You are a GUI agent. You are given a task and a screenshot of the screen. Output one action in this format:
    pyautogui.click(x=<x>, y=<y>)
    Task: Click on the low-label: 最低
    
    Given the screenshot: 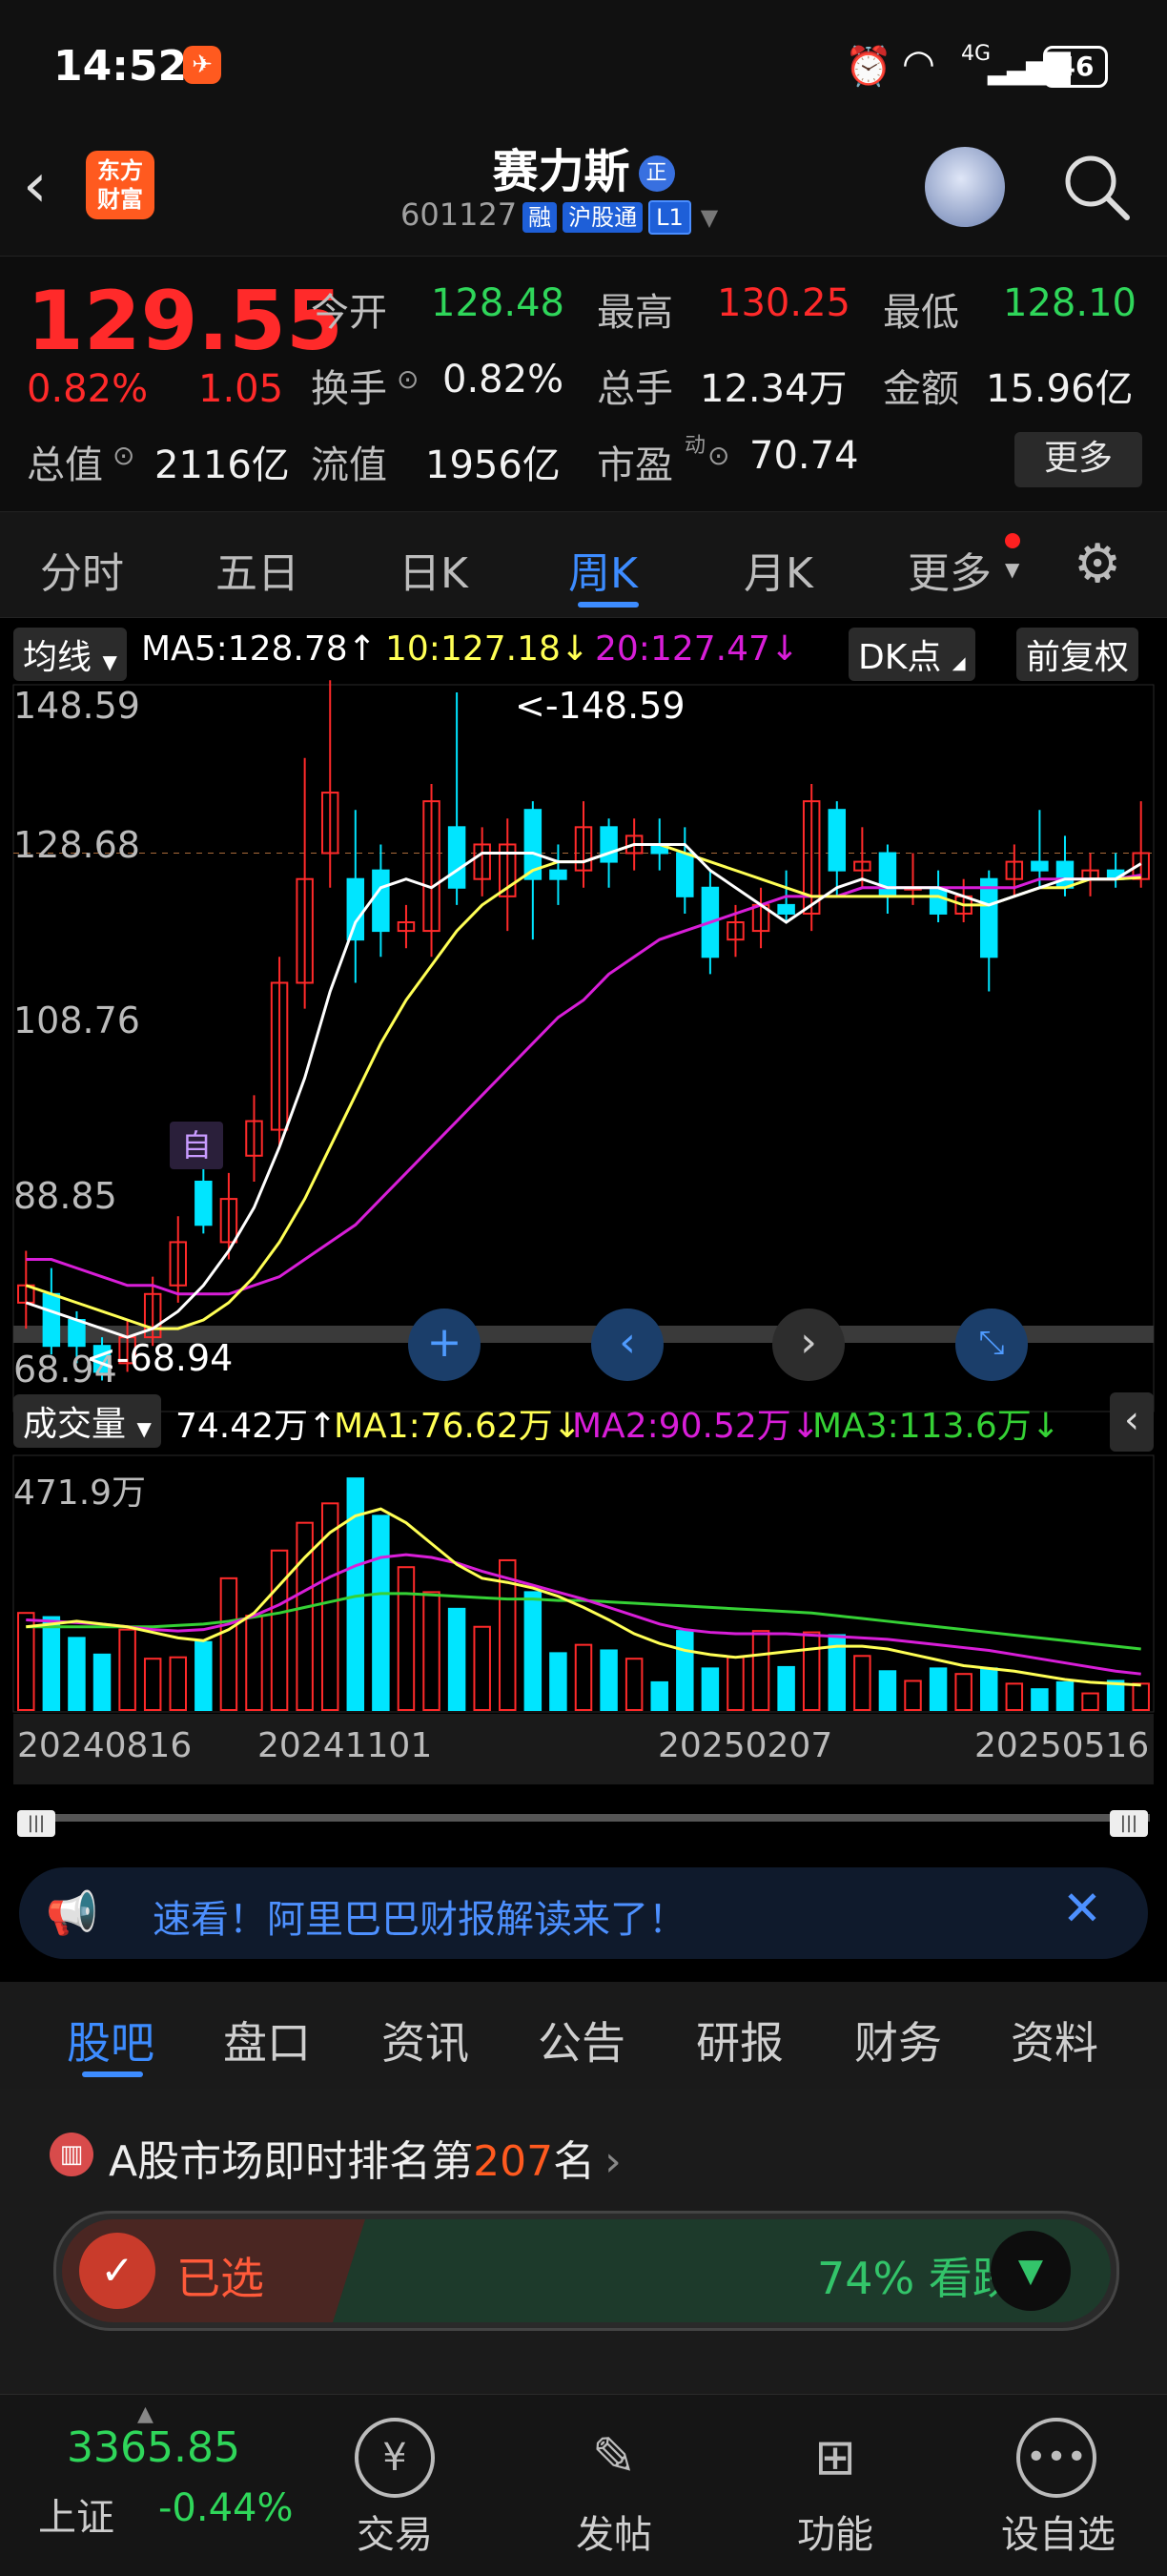 What is the action you would take?
    pyautogui.click(x=921, y=313)
    